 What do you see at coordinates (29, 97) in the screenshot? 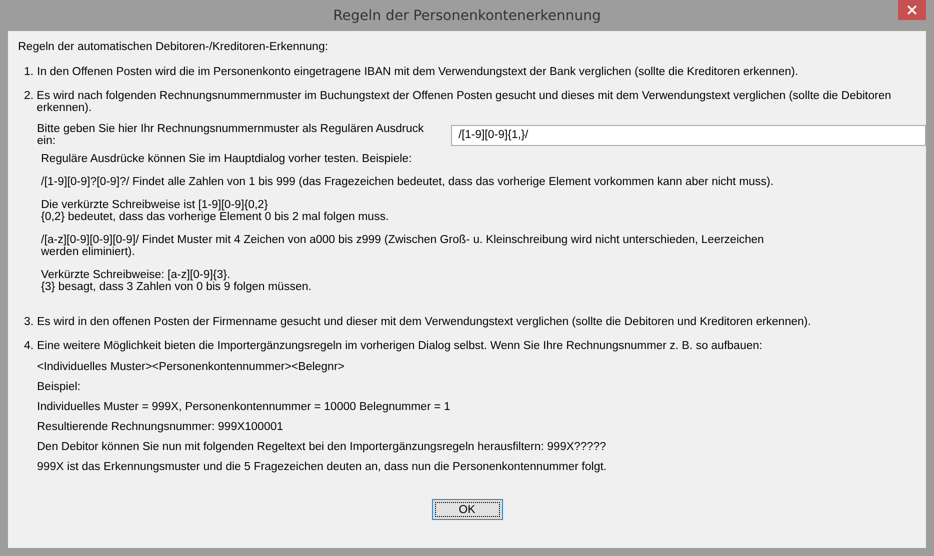
I see `rule-number: 2.` at bounding box center [29, 97].